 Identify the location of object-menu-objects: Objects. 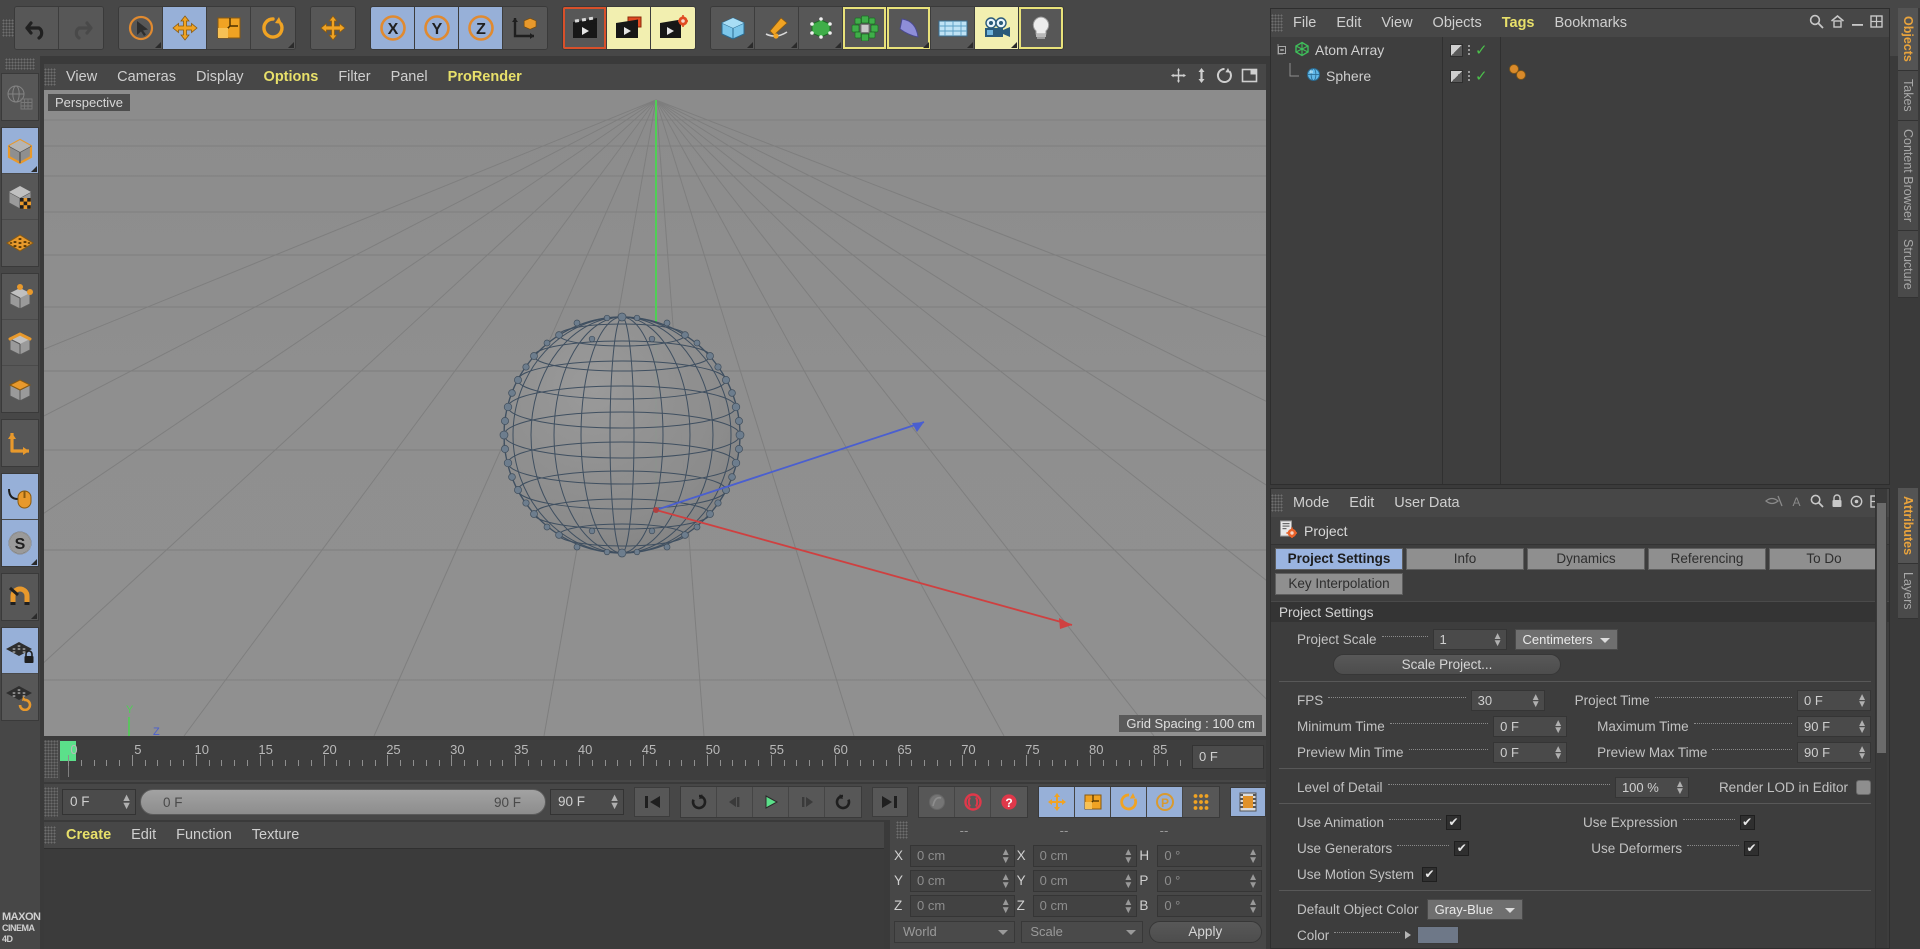
(1457, 23).